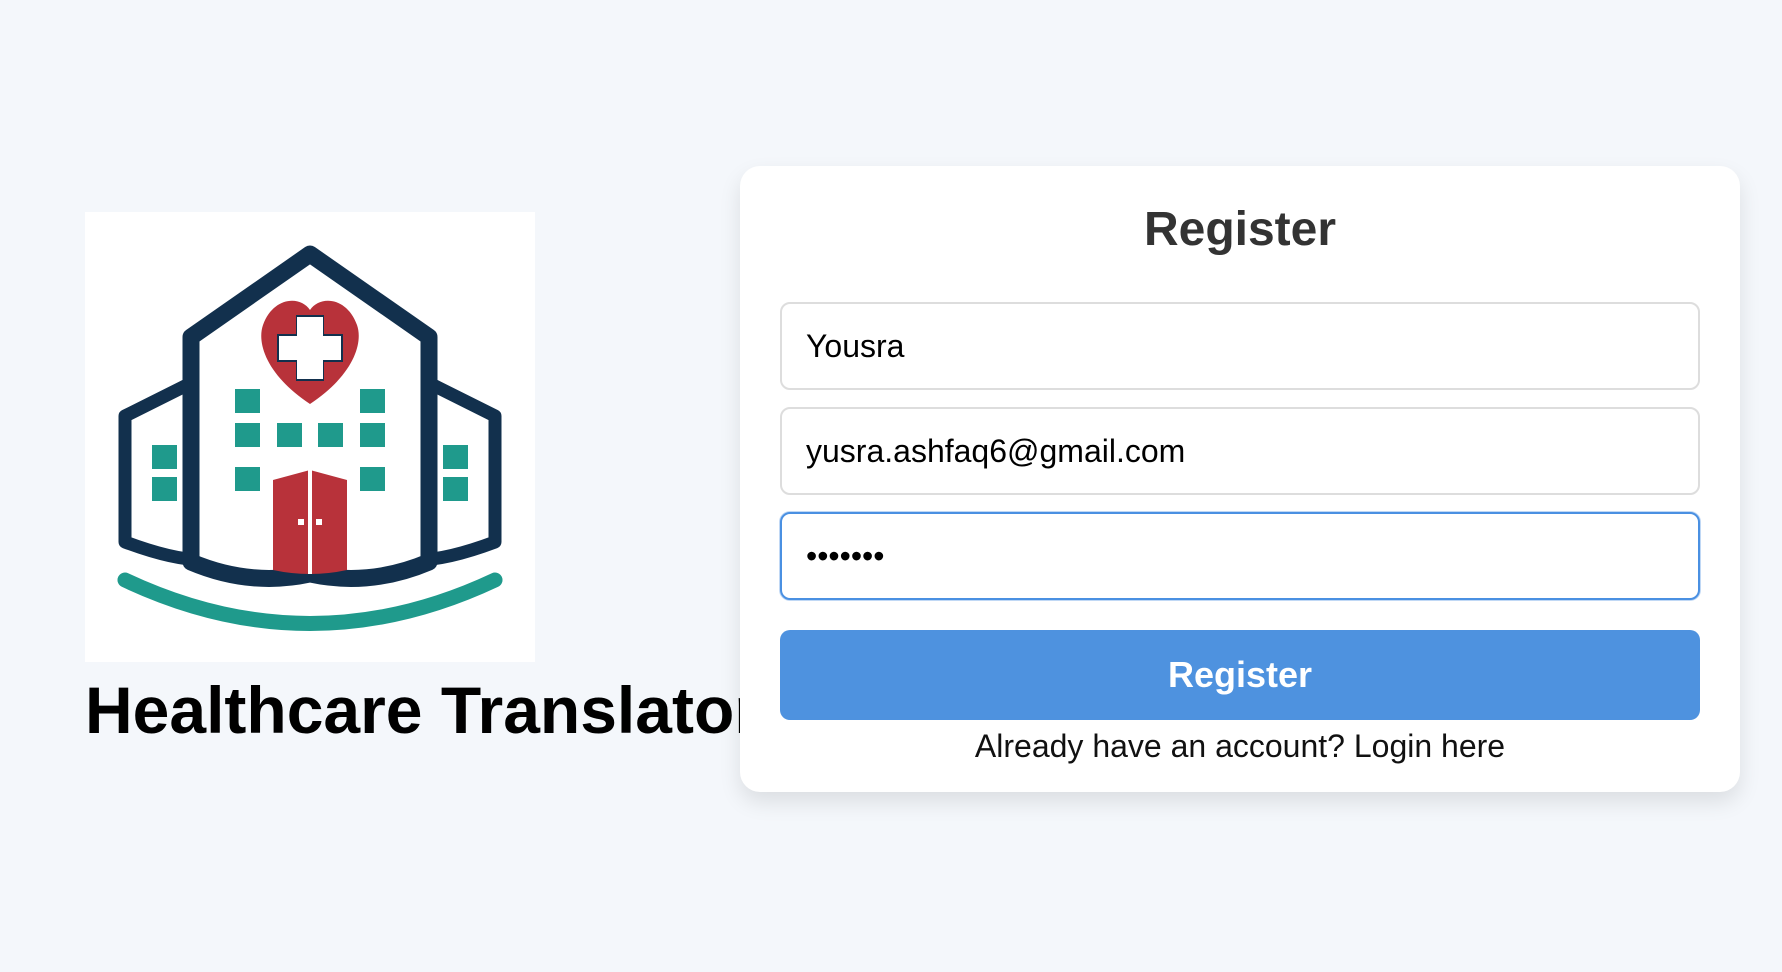 This screenshot has width=1782, height=972. What do you see at coordinates (1240, 451) in the screenshot?
I see `email-field` at bounding box center [1240, 451].